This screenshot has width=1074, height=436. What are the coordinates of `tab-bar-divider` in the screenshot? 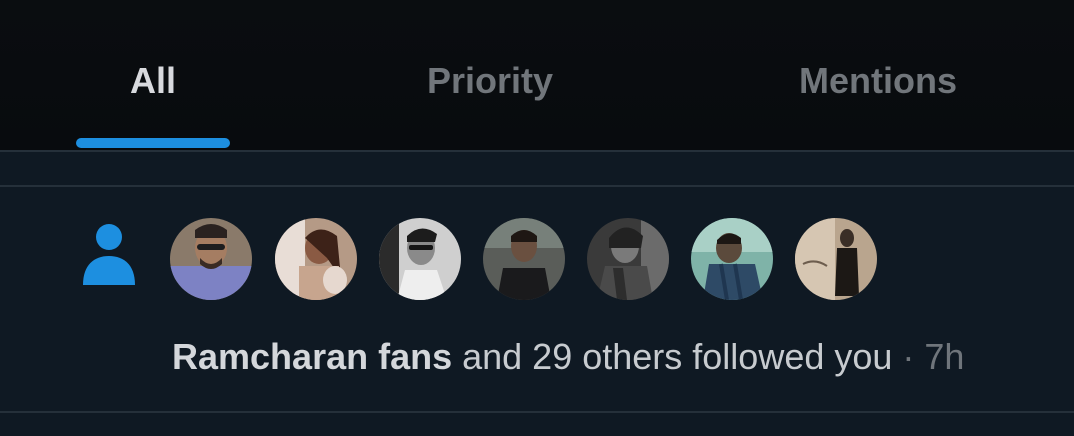 It's located at (537, 151).